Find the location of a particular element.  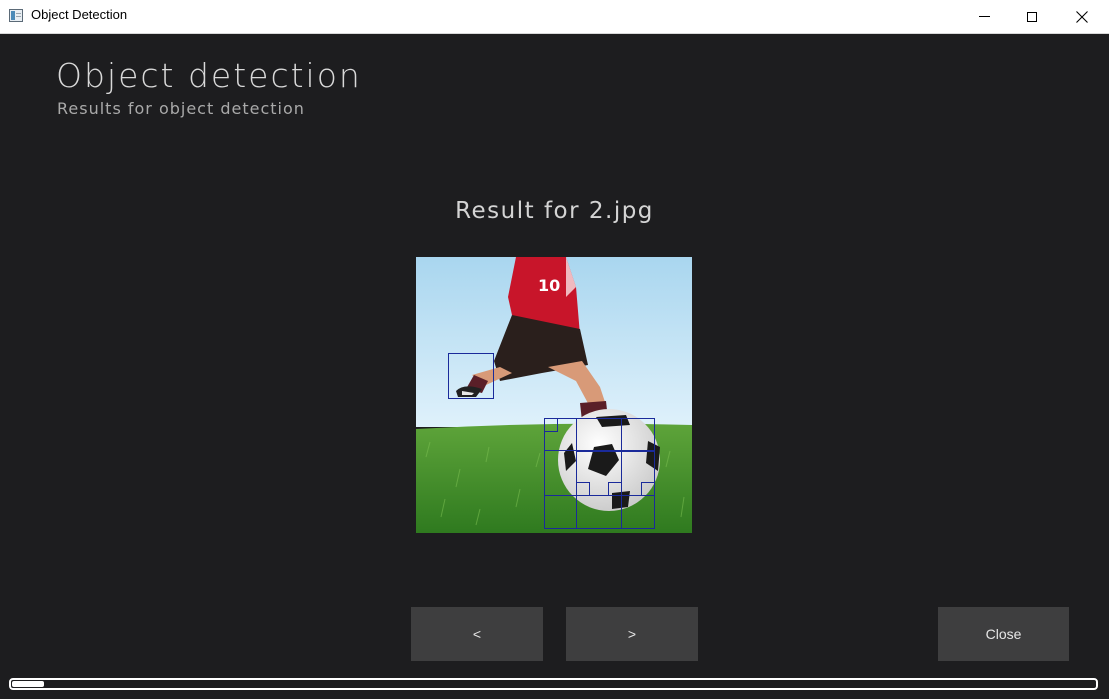

previous-button: < is located at coordinates (477, 634).